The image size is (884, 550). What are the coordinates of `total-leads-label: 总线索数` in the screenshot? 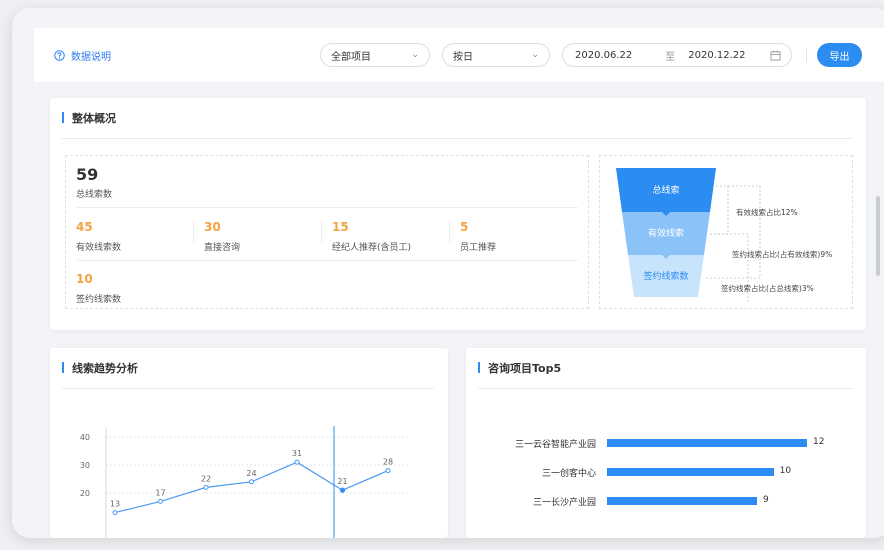 It's located at (94, 195).